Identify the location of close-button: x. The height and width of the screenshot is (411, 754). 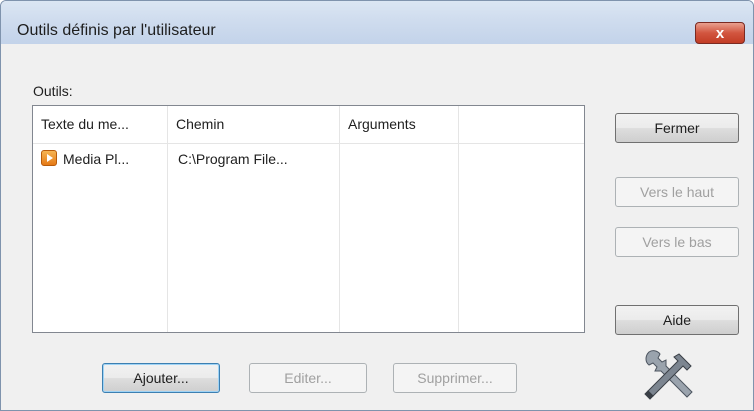
(720, 33).